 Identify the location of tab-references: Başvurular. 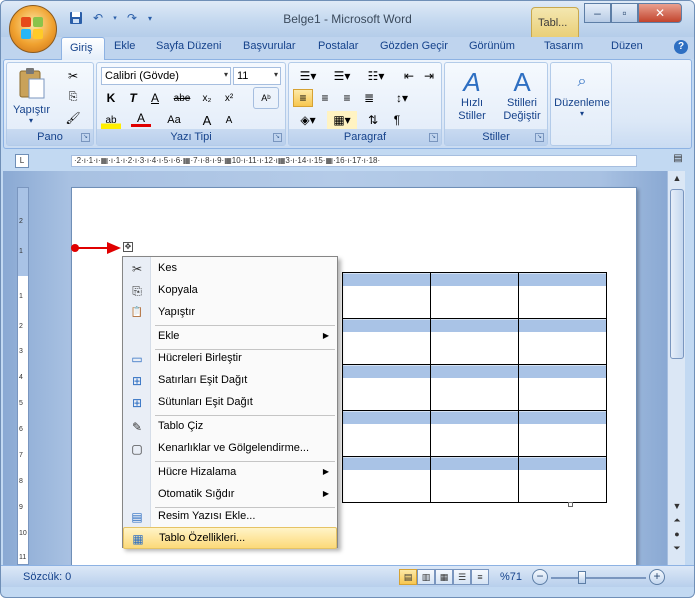
(269, 46).